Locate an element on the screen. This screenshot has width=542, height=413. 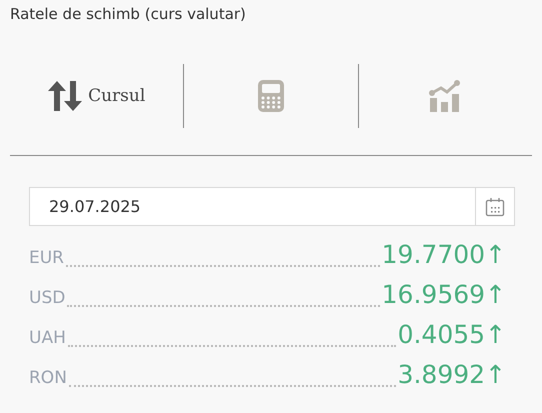
exchange-rate: 16.9569 is located at coordinates (434, 294).